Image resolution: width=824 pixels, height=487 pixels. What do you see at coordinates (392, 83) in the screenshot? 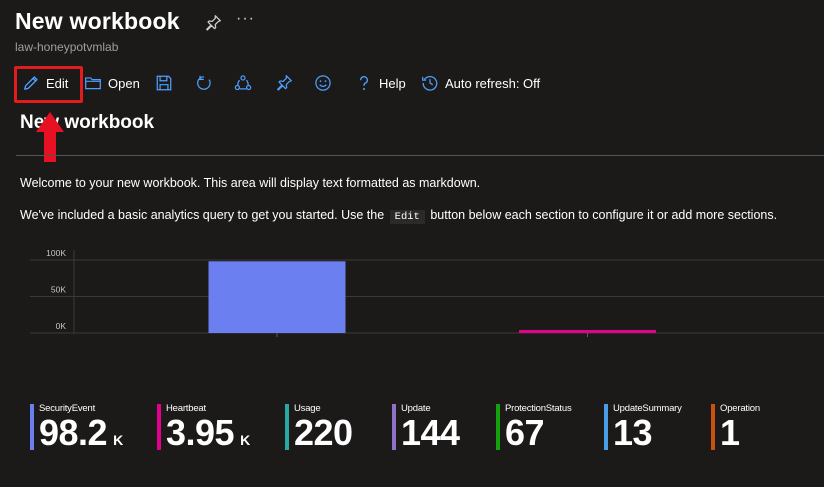
I see `help-label: Help` at bounding box center [392, 83].